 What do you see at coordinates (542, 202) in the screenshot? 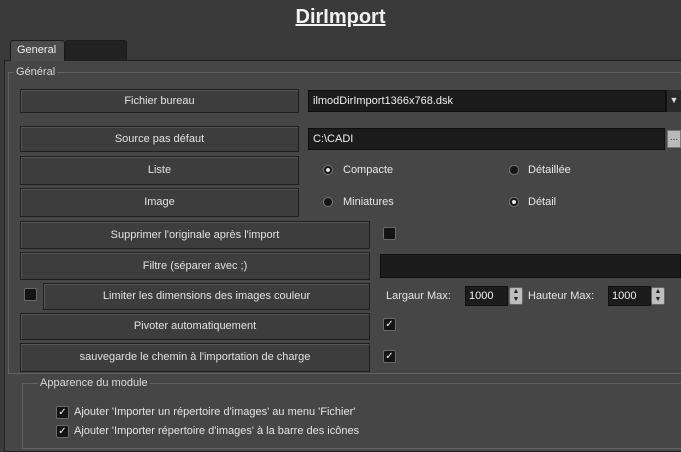
I see `radio-detail-label: Détail` at bounding box center [542, 202].